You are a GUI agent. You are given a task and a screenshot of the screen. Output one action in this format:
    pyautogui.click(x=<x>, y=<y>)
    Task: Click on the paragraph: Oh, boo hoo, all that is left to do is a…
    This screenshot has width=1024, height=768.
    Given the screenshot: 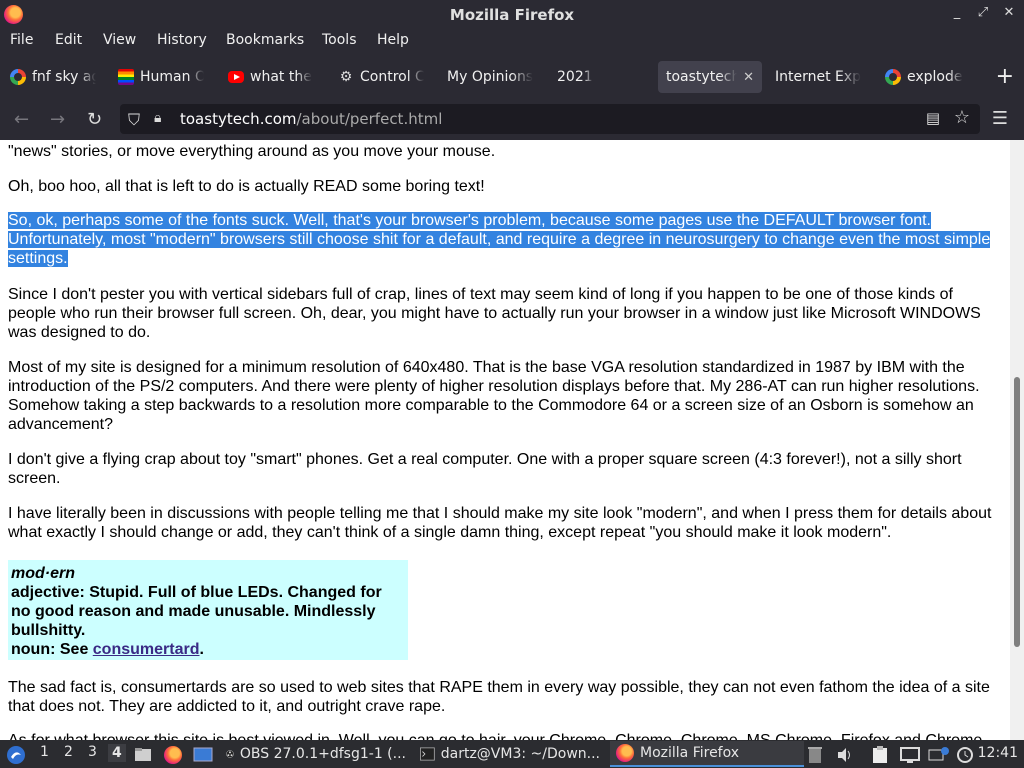 What is the action you would take?
    pyautogui.click(x=246, y=186)
    